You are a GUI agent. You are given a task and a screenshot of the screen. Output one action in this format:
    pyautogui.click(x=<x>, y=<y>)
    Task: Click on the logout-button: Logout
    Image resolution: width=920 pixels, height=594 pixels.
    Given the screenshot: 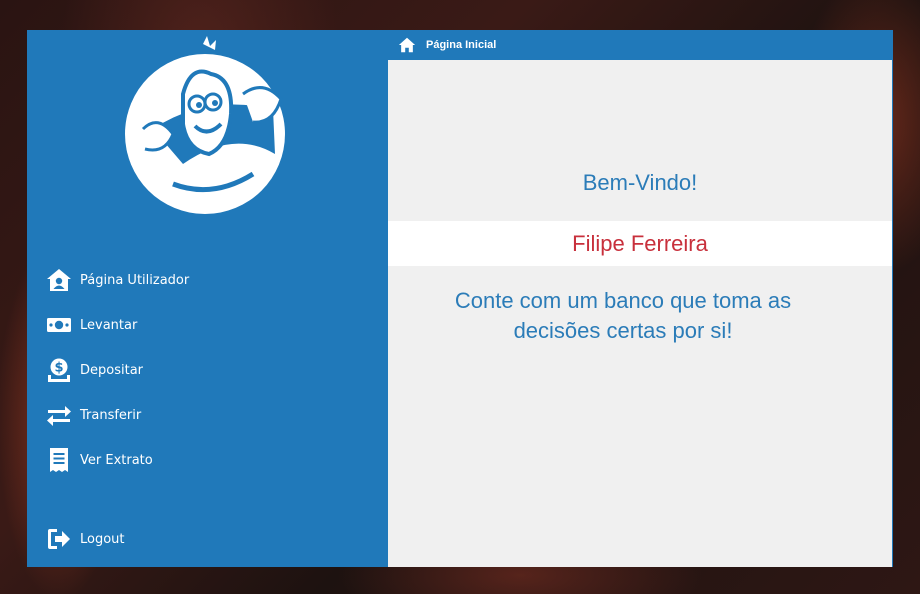 What is the action you would take?
    pyautogui.click(x=85, y=539)
    